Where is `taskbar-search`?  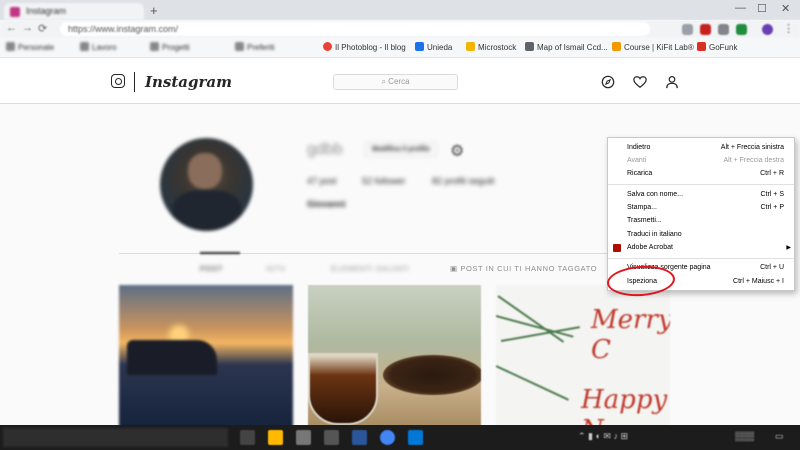
taskbar-search is located at coordinates (115, 437).